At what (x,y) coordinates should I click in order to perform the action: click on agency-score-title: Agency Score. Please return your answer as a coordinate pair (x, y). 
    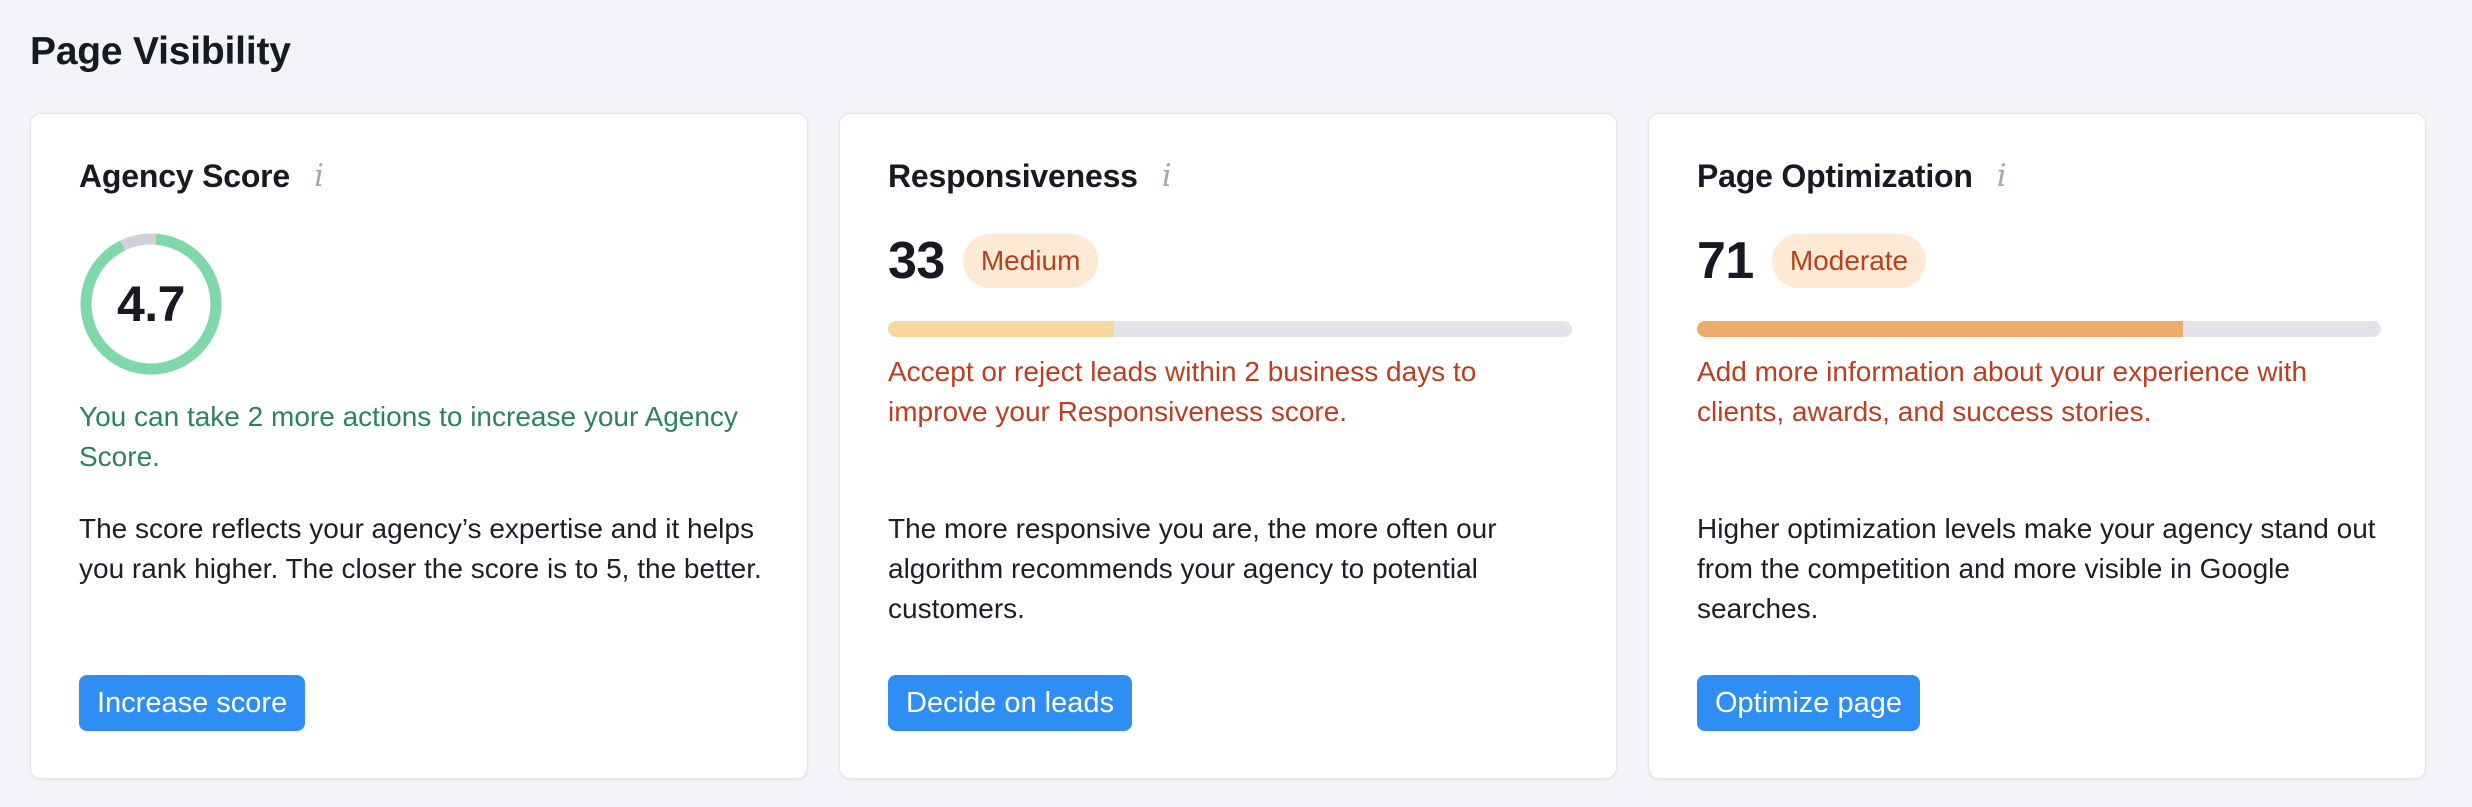
    Looking at the image, I should click on (185, 176).